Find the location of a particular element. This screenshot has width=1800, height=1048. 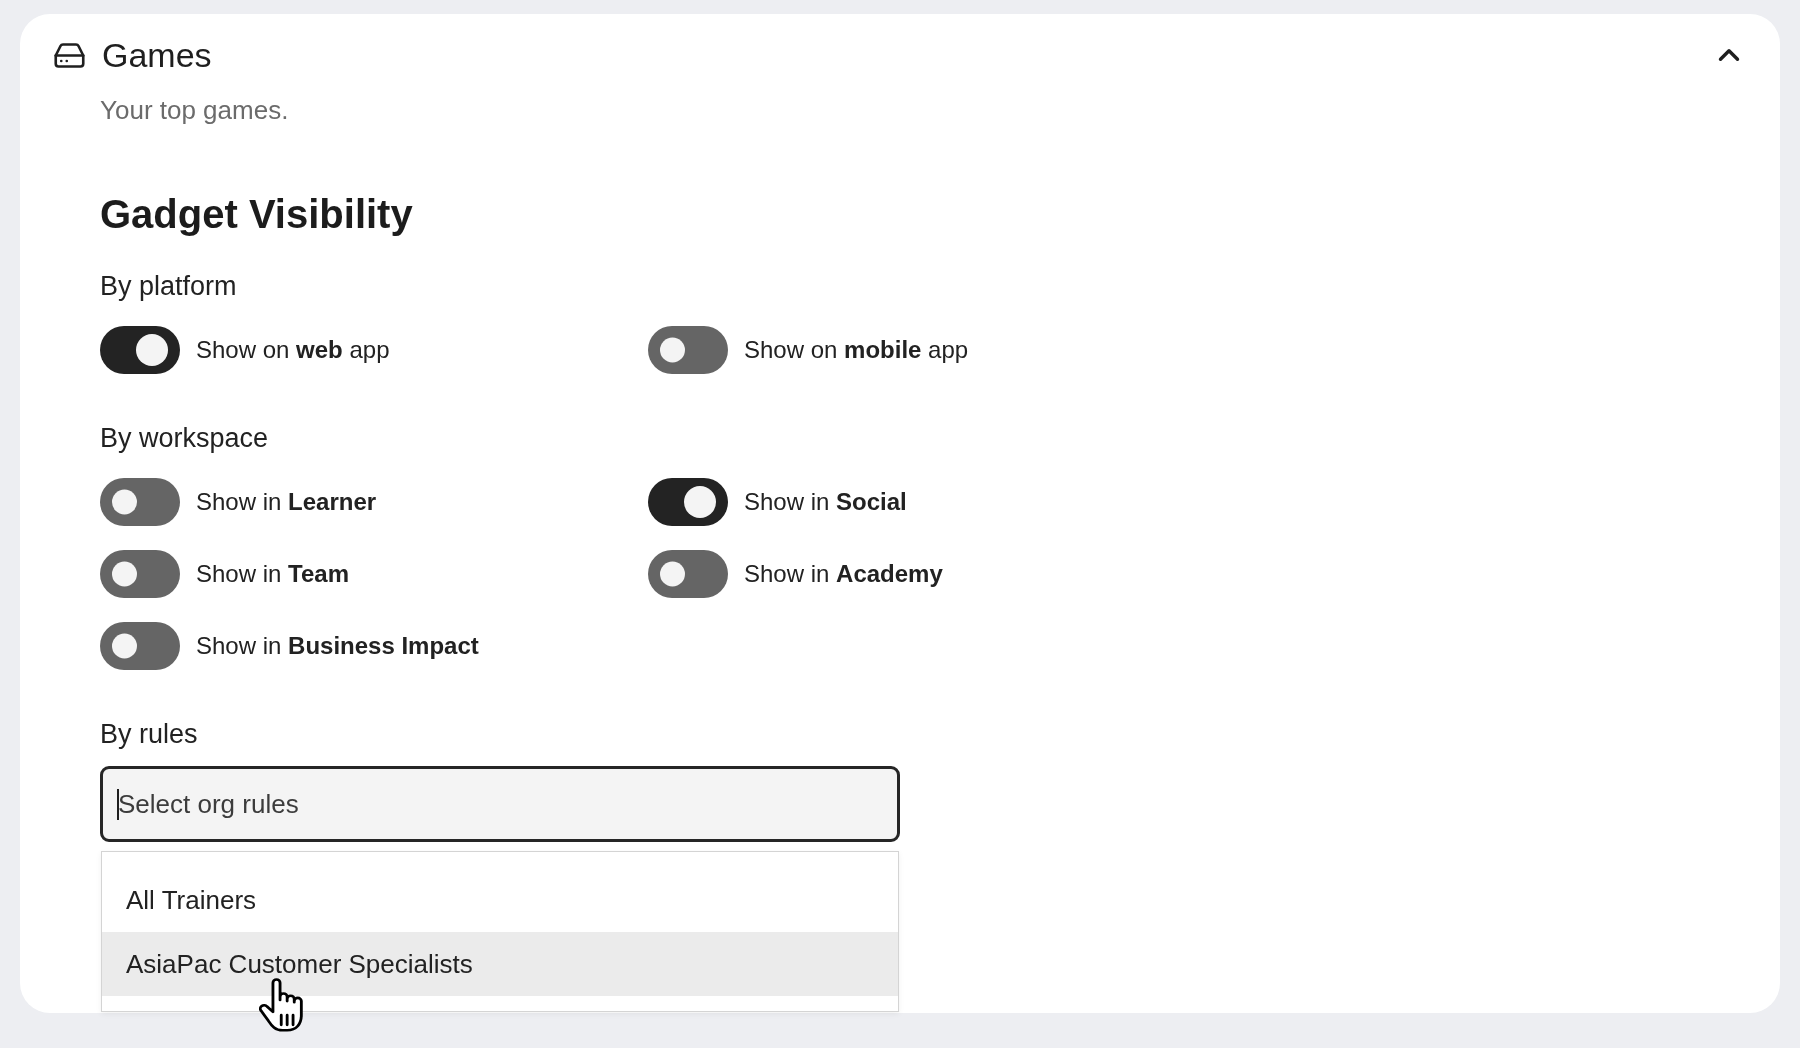

toggle-label: Show on mobile app is located at coordinates (856, 350).